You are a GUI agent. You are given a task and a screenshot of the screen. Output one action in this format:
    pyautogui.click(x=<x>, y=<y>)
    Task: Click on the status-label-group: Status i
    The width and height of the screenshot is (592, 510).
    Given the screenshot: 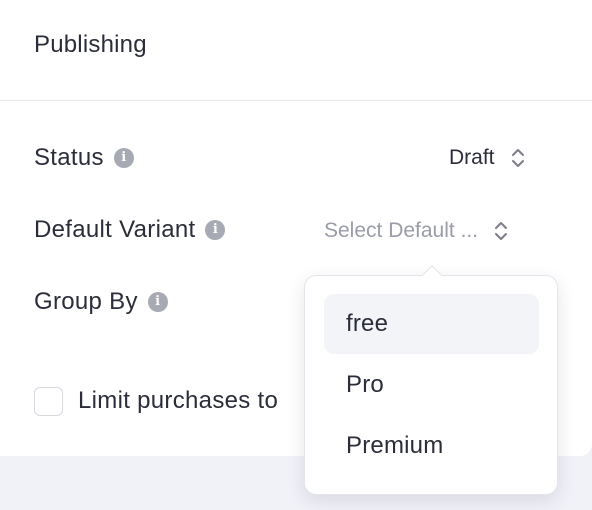 What is the action you would take?
    pyautogui.click(x=84, y=158)
    